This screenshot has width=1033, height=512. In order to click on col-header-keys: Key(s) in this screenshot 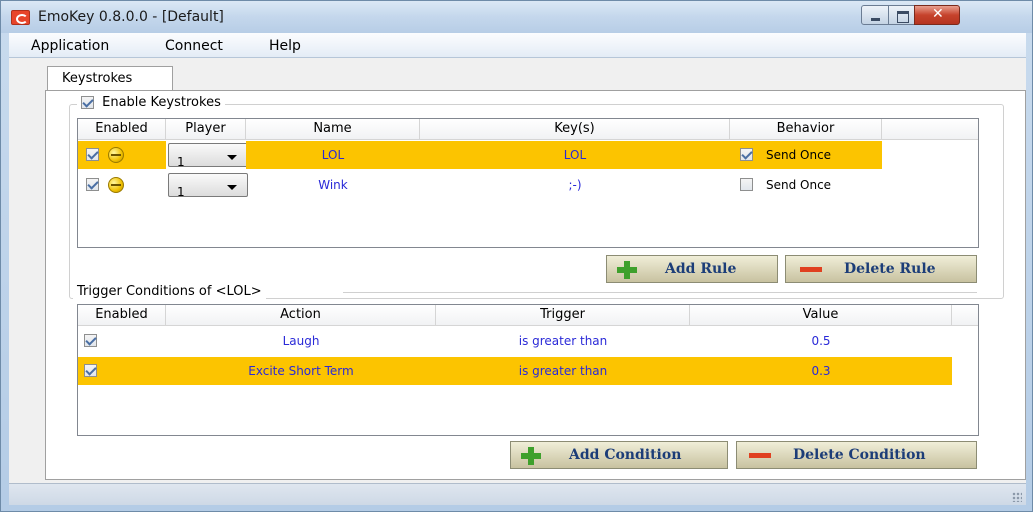, I will do `click(575, 129)`.